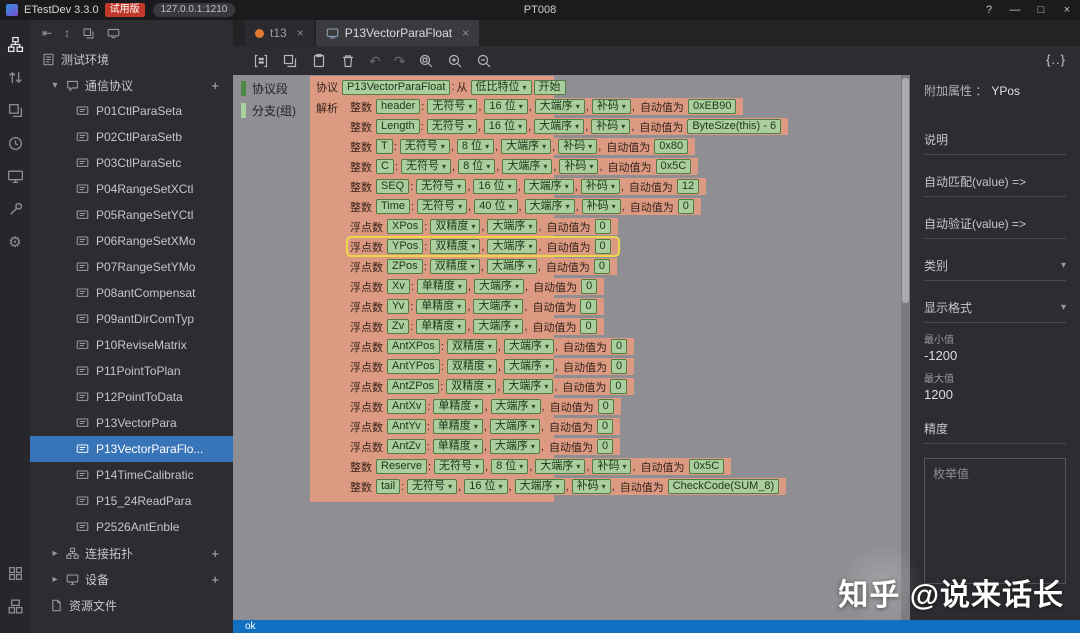 The image size is (1080, 633). I want to click on copy-icon, so click(88, 33).